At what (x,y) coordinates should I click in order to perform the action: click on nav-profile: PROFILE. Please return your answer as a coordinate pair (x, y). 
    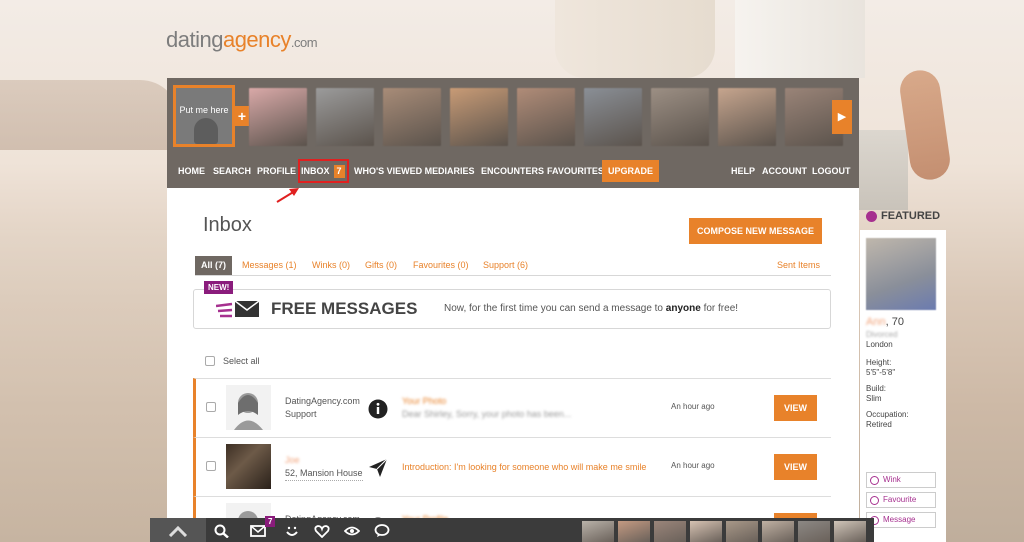
    Looking at the image, I should click on (276, 171).